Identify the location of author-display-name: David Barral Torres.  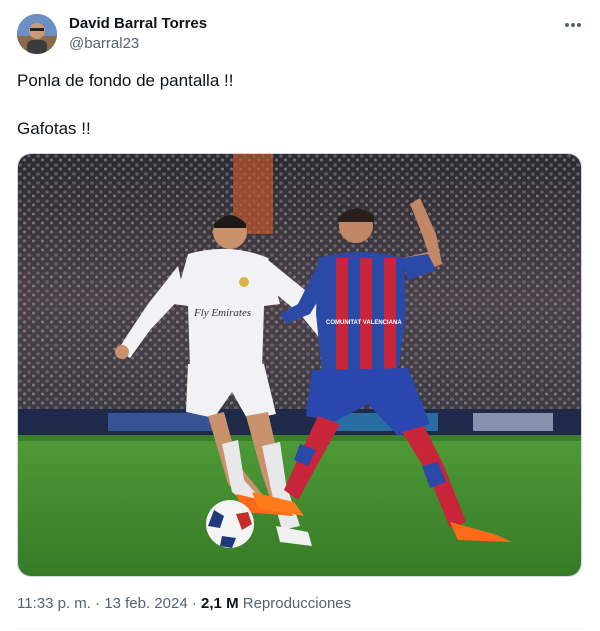
(138, 24).